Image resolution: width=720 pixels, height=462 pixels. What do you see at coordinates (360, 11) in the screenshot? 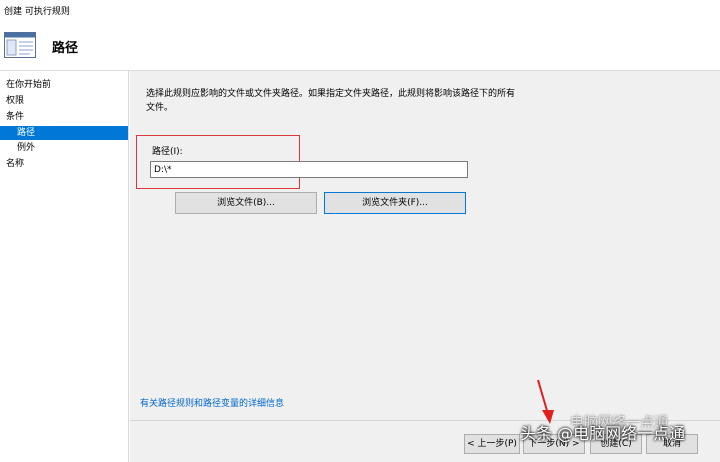
I see `title-bar: 创建 可执行规则` at bounding box center [360, 11].